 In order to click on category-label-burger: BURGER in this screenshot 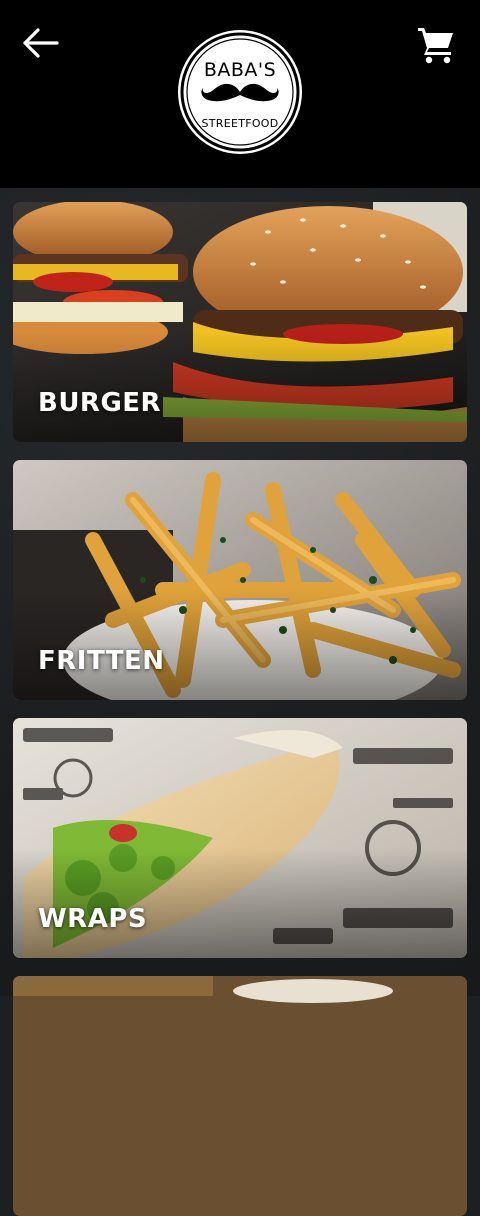, I will do `click(100, 403)`.